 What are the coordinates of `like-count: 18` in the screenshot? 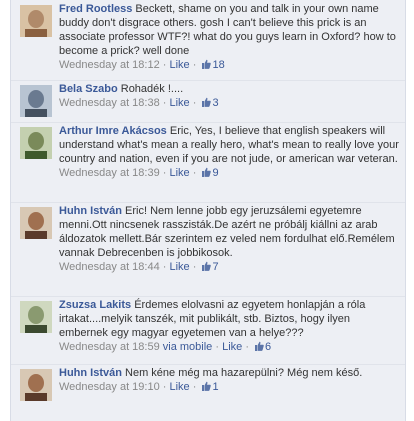 It's located at (218, 65).